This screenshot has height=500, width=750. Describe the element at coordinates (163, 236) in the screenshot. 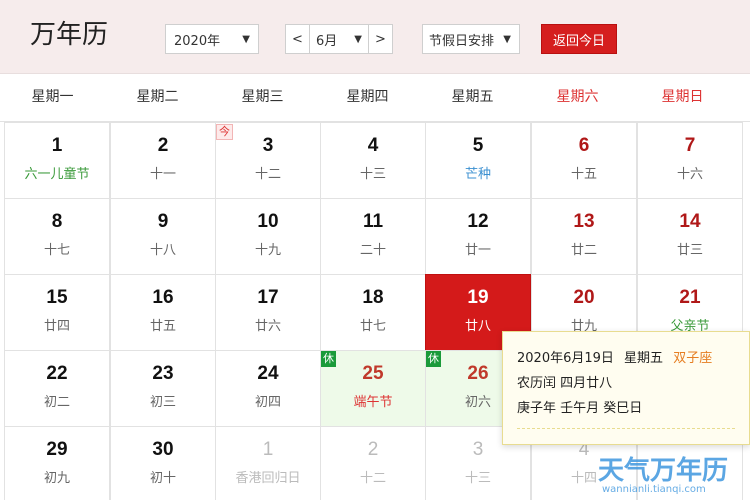

I see `day-cell: 9 十八` at that location.